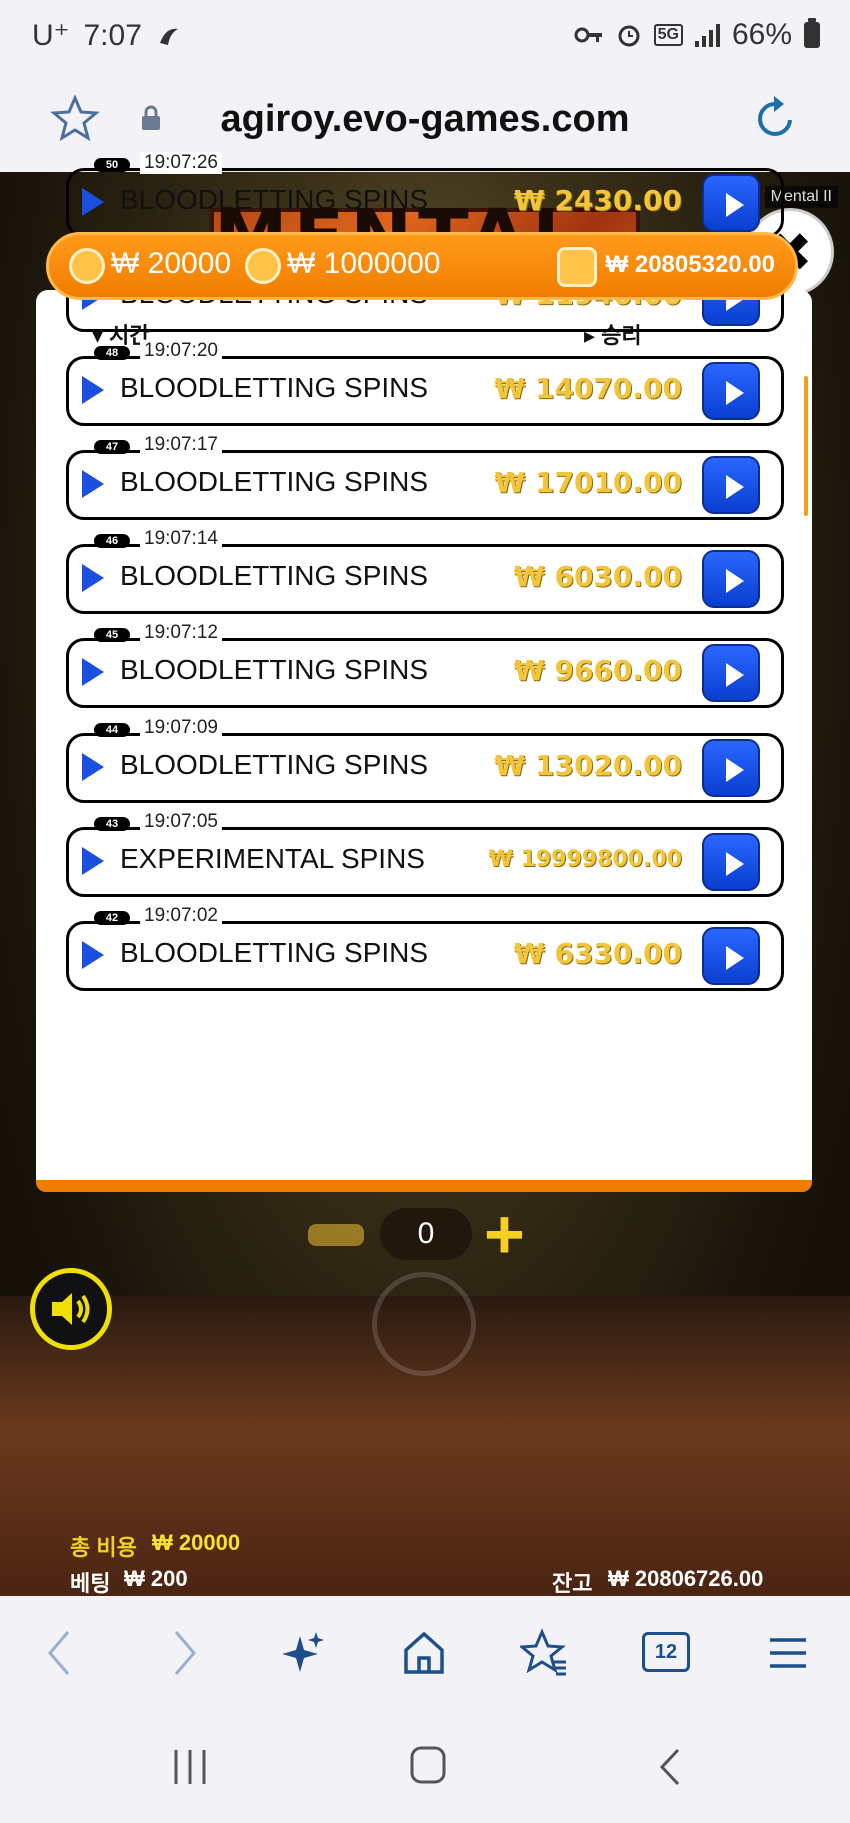 This screenshot has height=1823, width=850. I want to click on total-cost-value: ₩ 20000, so click(196, 1542).